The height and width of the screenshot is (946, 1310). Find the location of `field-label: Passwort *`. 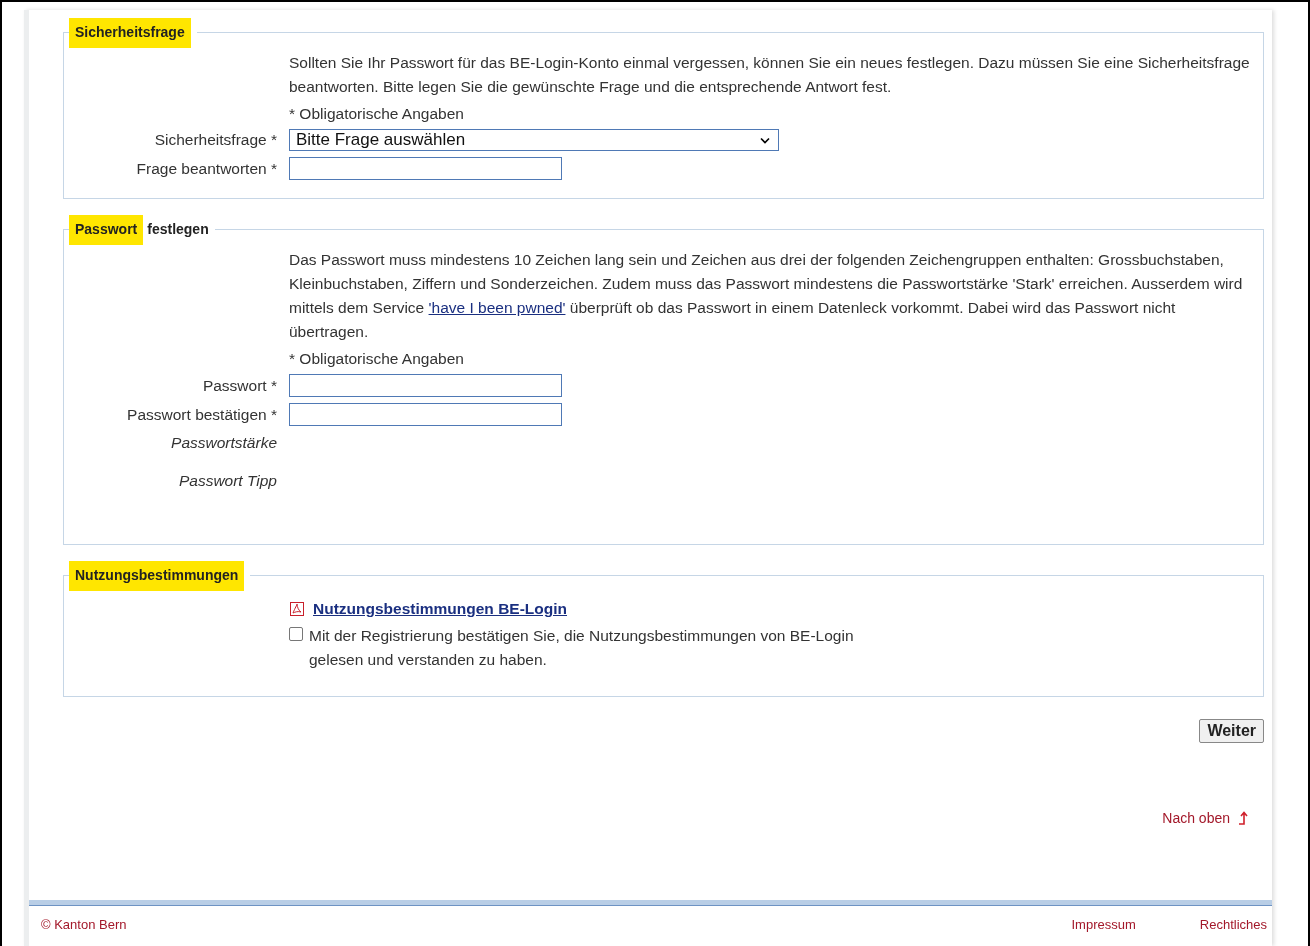

field-label: Passwort * is located at coordinates (239, 385).